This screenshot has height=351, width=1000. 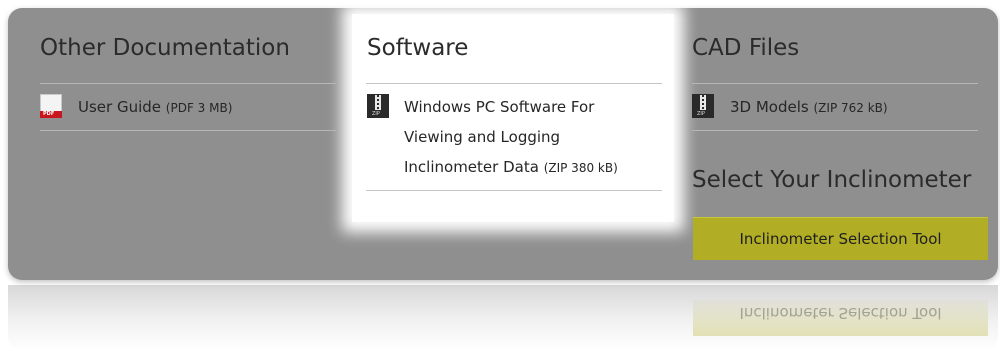 What do you see at coordinates (199, 108) in the screenshot?
I see `user-guide-size: (PDF 3 MB)` at bounding box center [199, 108].